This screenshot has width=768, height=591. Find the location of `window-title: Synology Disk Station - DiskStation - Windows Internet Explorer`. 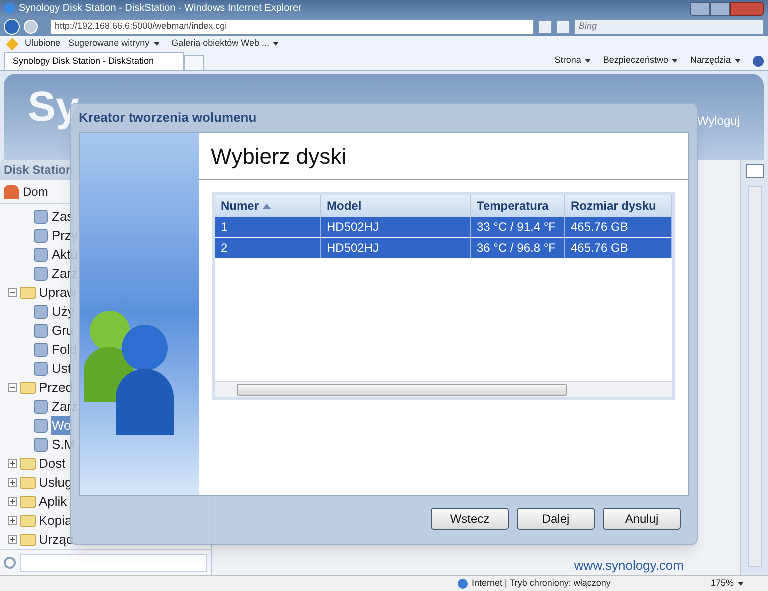

window-title: Synology Disk Station - DiskStation - Windows Internet Explorer is located at coordinates (160, 9).